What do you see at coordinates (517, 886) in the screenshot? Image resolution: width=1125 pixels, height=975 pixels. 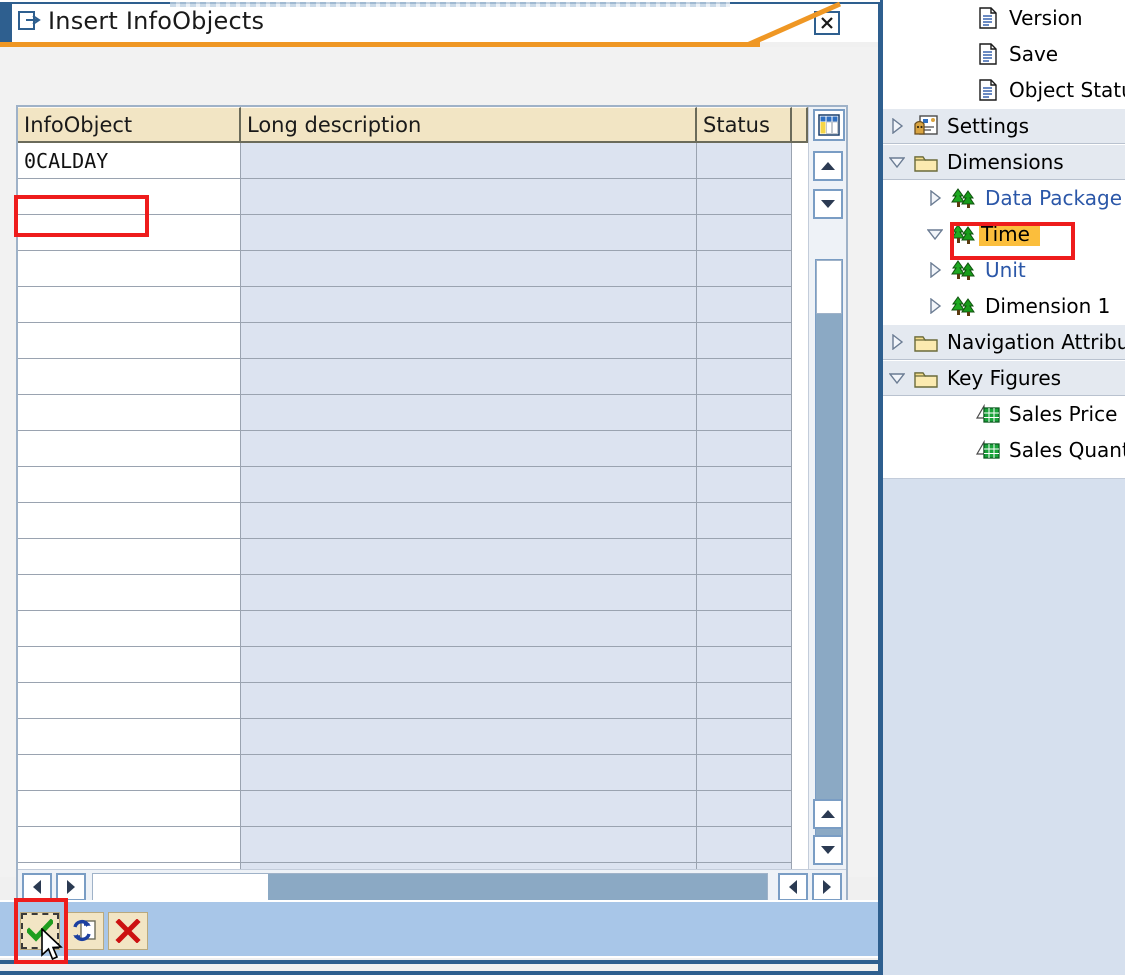 I see `horizontal-scroll-thumb` at bounding box center [517, 886].